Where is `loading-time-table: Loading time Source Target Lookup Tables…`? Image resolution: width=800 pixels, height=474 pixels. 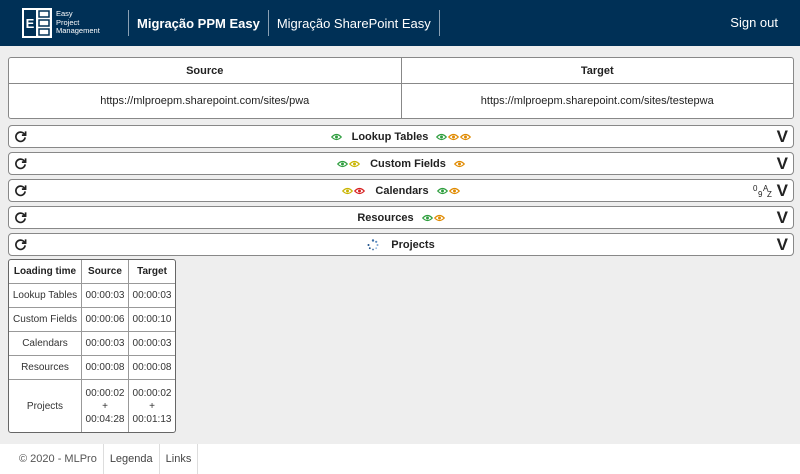 loading-time-table: Loading time Source Target Lookup Tables… is located at coordinates (92, 346).